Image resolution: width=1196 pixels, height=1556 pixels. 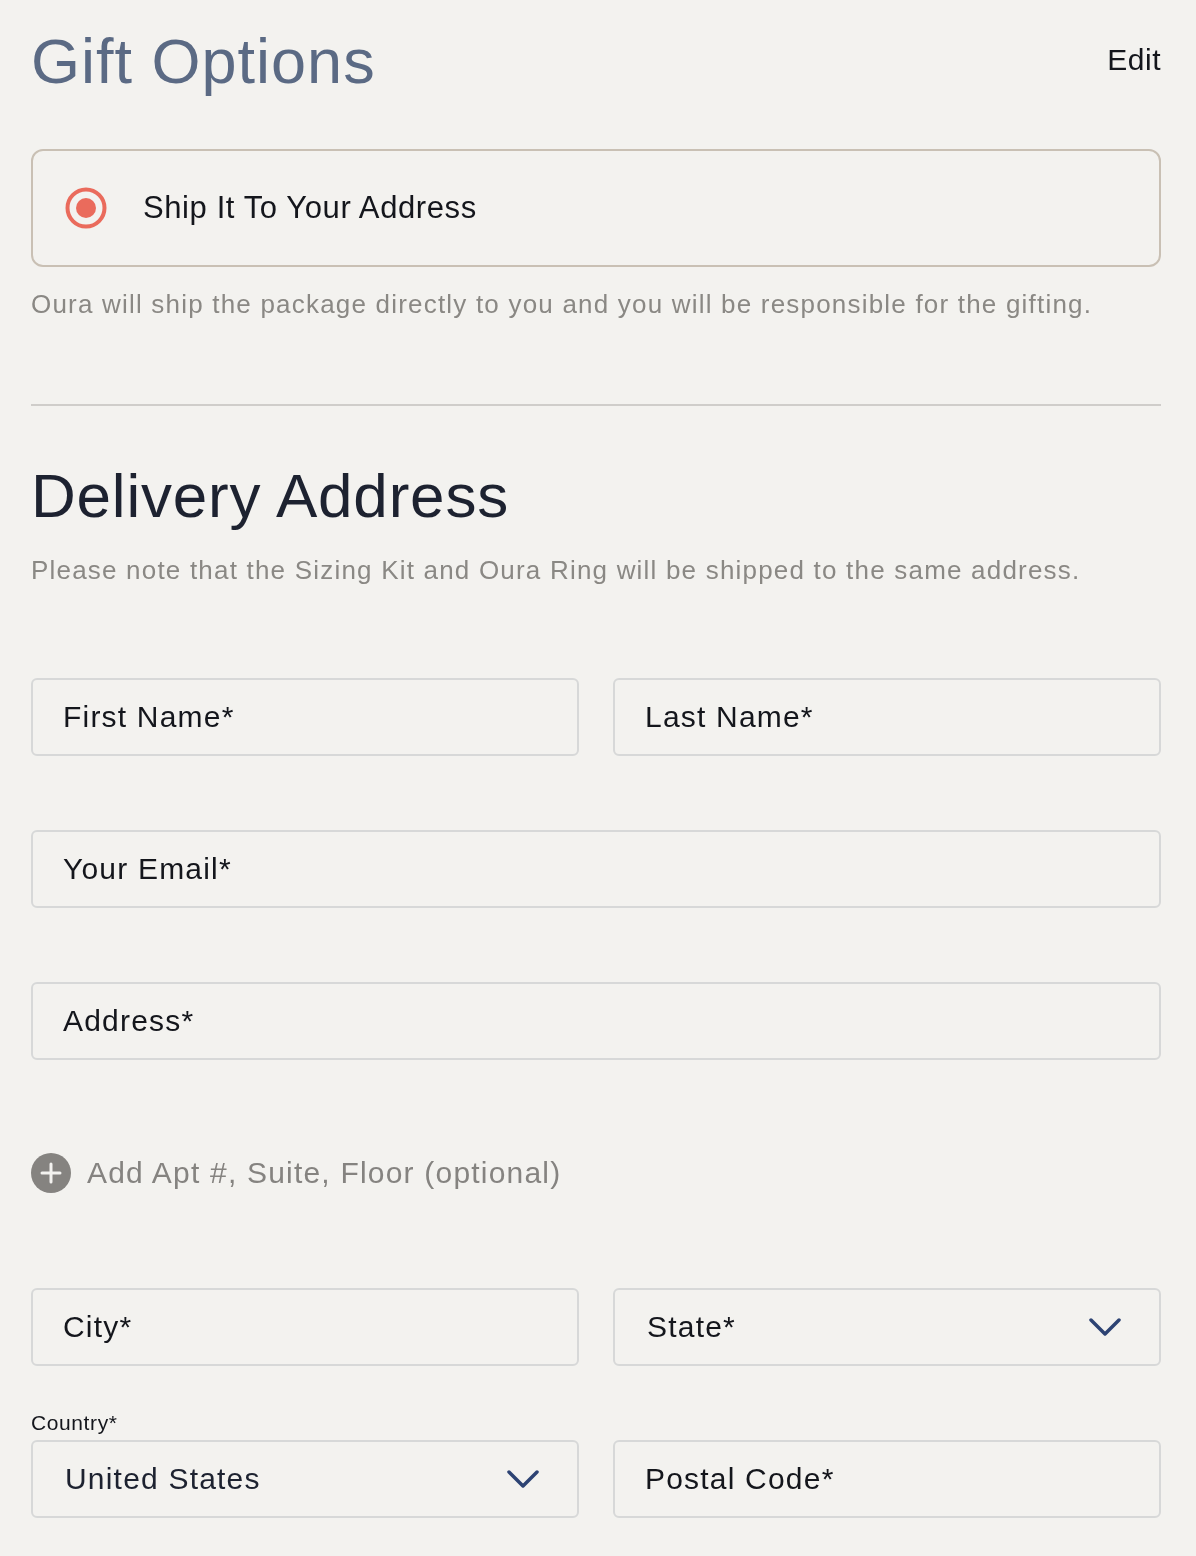 I want to click on delivery-note: Please note that the Sizing Kit and Oura Ring will be shipped to the same address., so click(x=556, y=570).